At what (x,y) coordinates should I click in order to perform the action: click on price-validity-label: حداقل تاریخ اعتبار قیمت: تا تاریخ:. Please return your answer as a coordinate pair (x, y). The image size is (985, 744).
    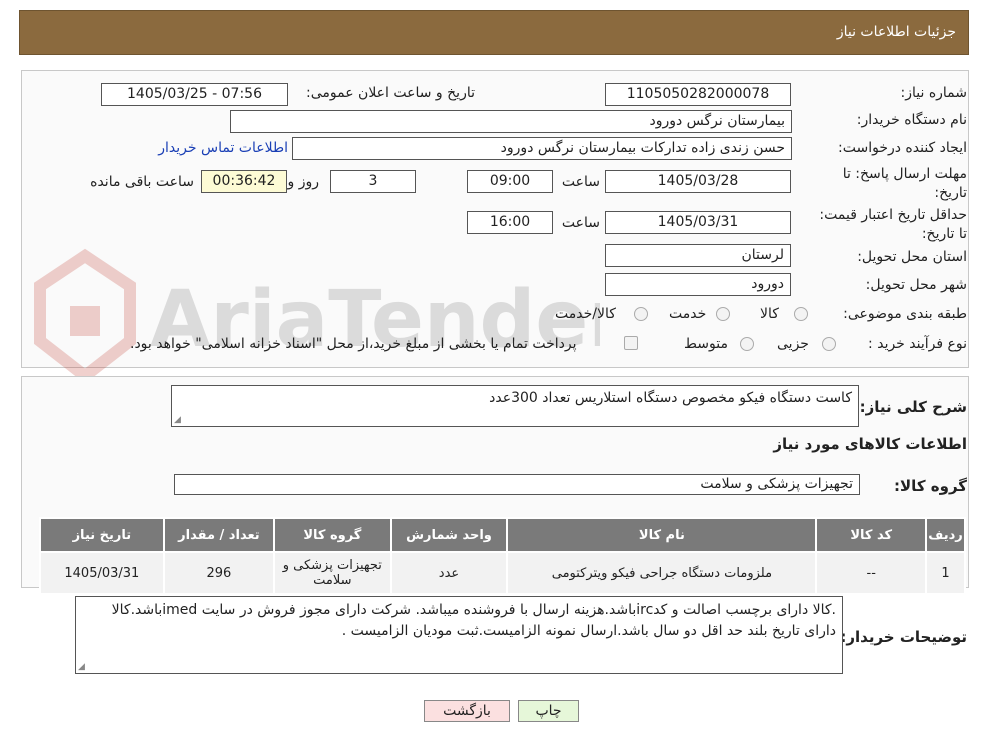
    Looking at the image, I should click on (893, 224).